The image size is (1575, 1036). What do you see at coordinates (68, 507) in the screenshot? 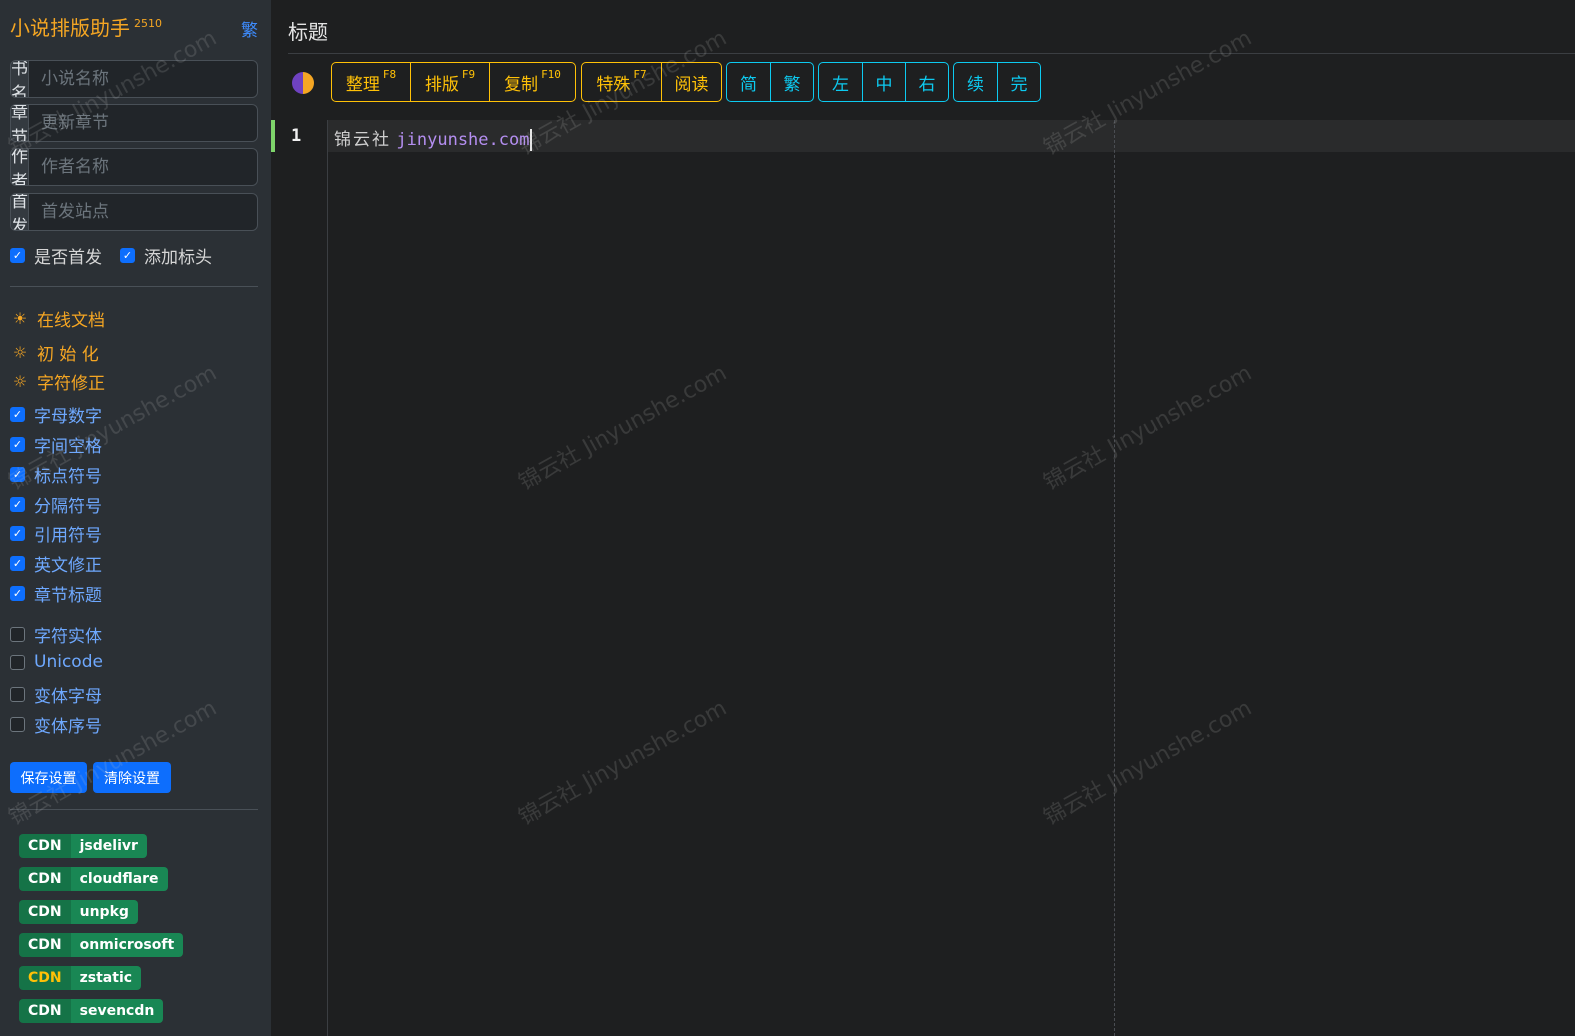
I see `option-label: 分隔符号` at bounding box center [68, 507].